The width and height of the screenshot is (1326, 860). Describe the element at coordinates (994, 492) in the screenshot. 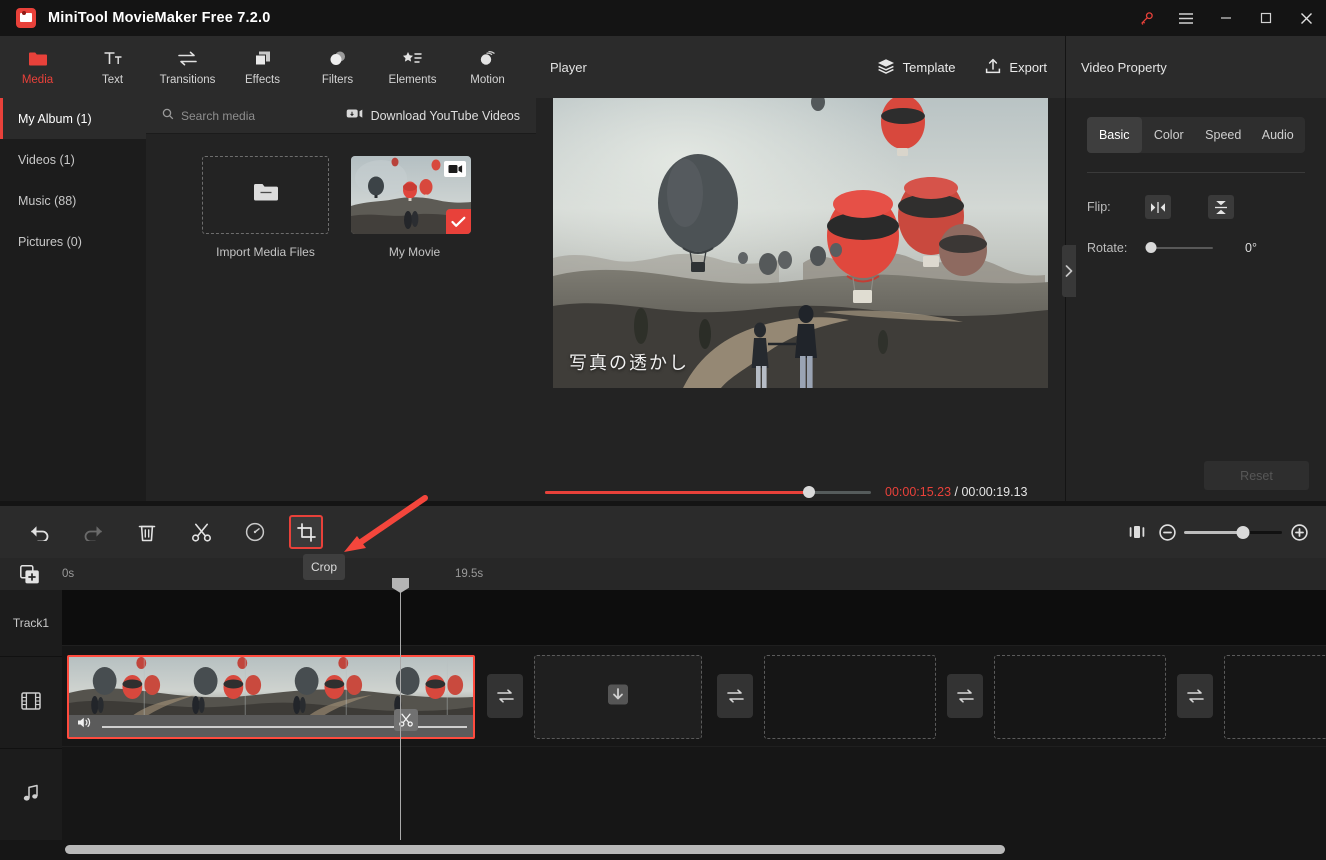

I see `total-time: 00:00:19.13` at that location.